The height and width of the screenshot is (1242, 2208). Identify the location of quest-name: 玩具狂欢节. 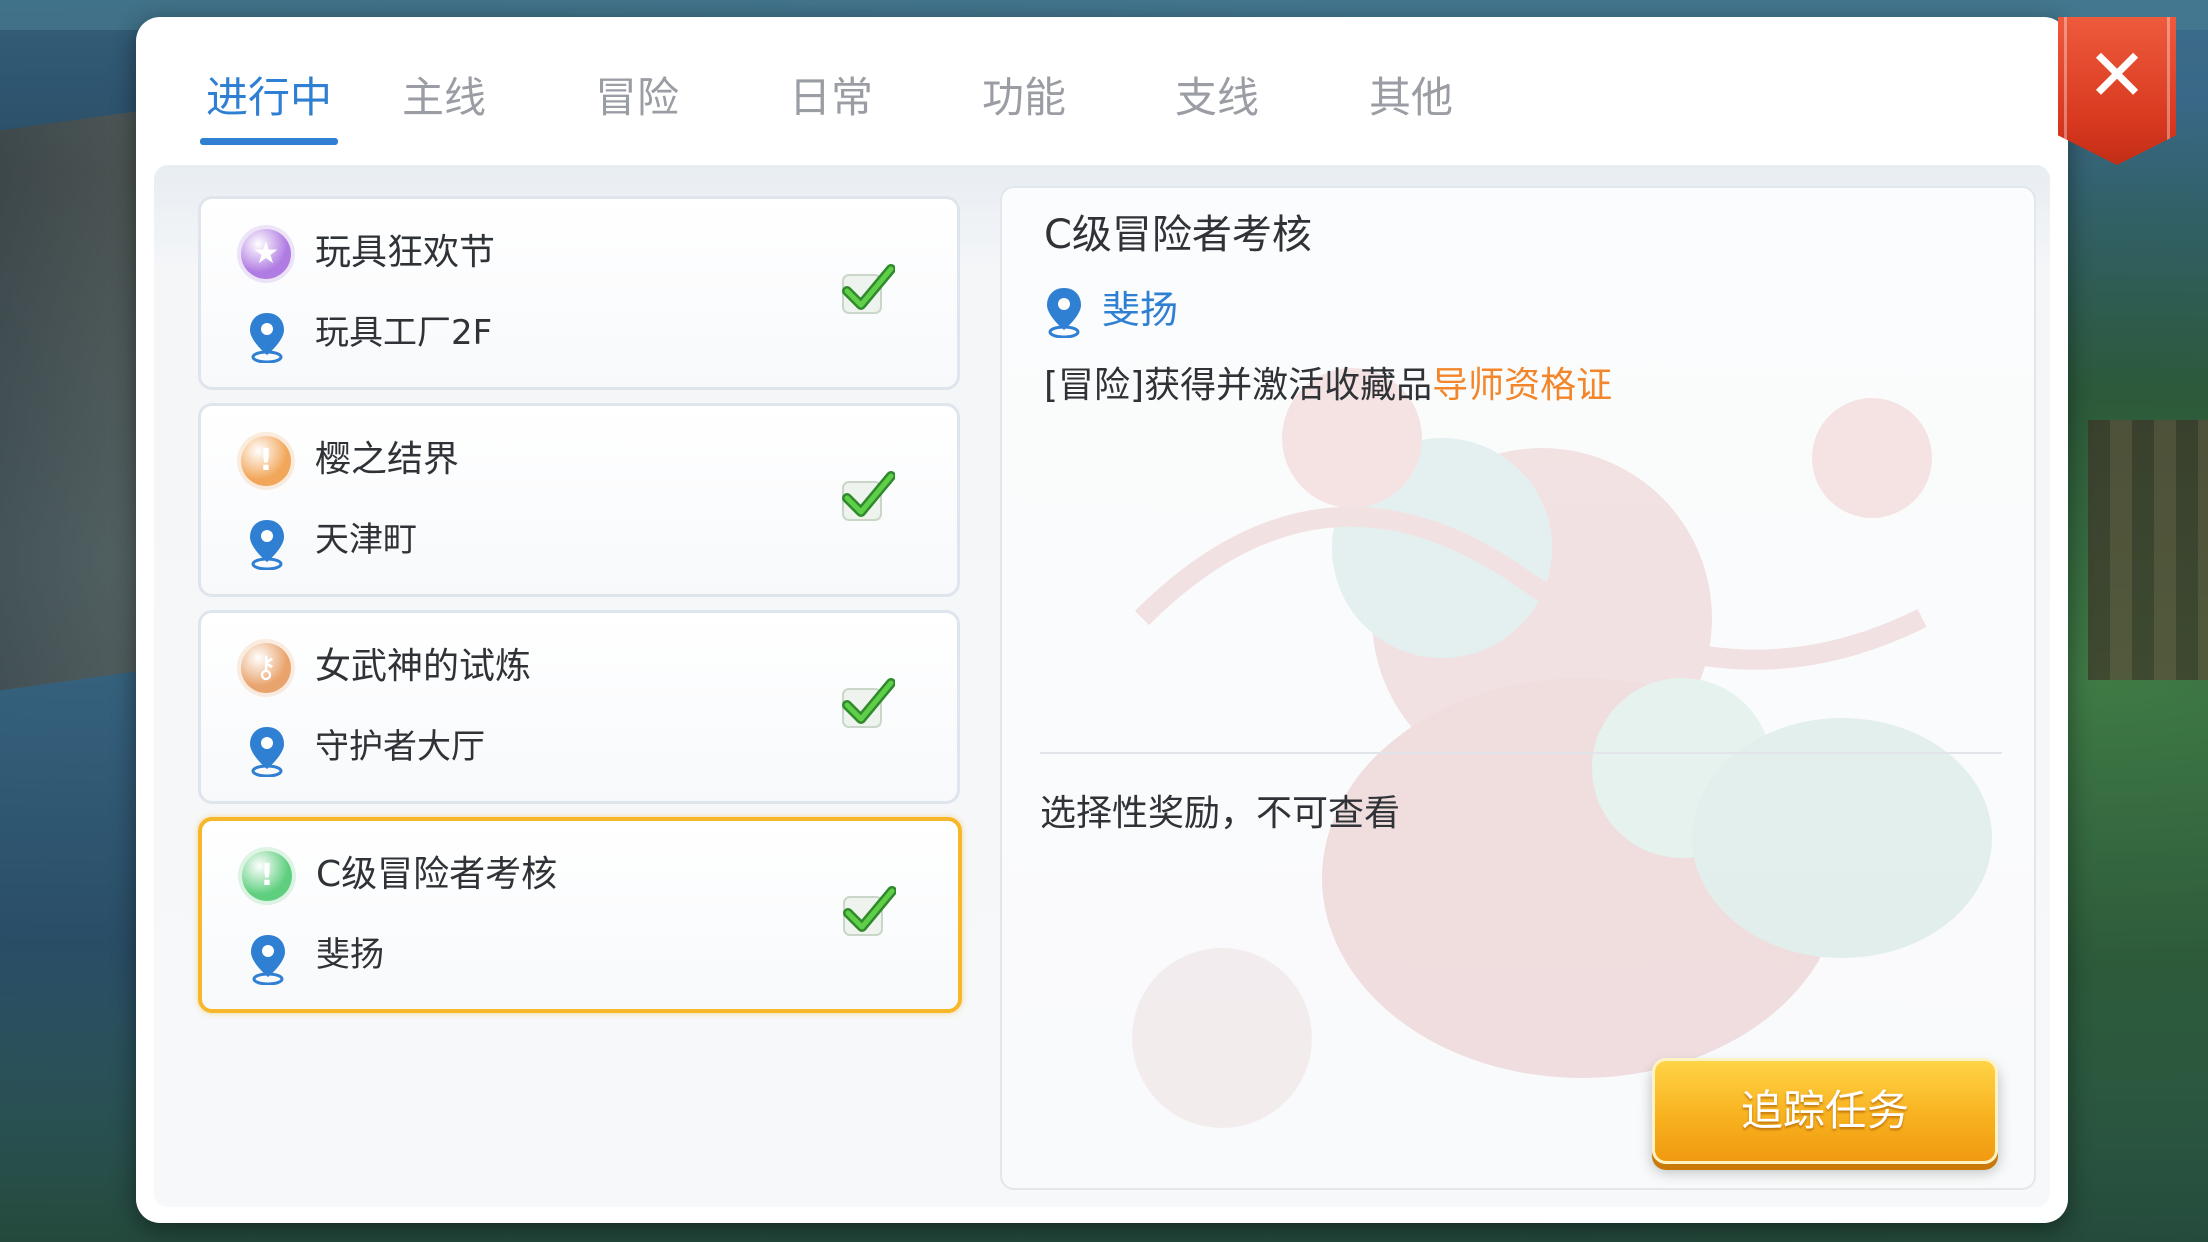
(405, 252).